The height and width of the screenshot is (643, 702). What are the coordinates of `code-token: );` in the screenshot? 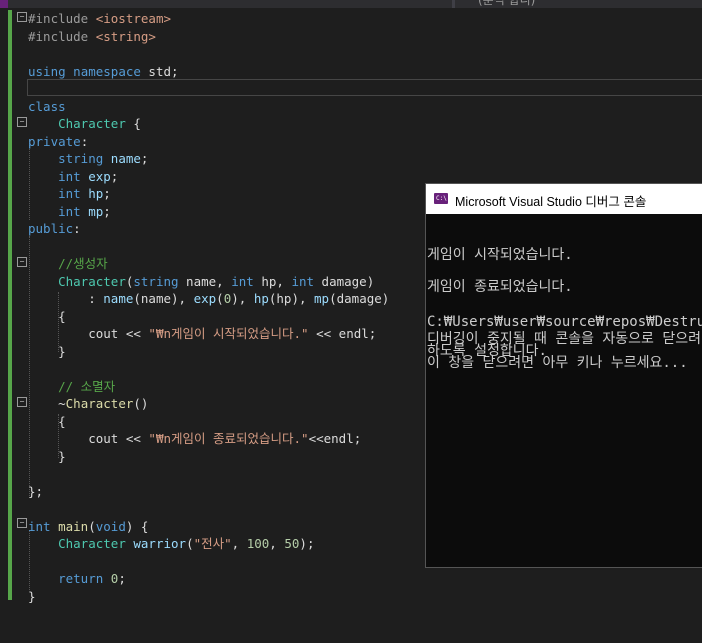 It's located at (307, 543).